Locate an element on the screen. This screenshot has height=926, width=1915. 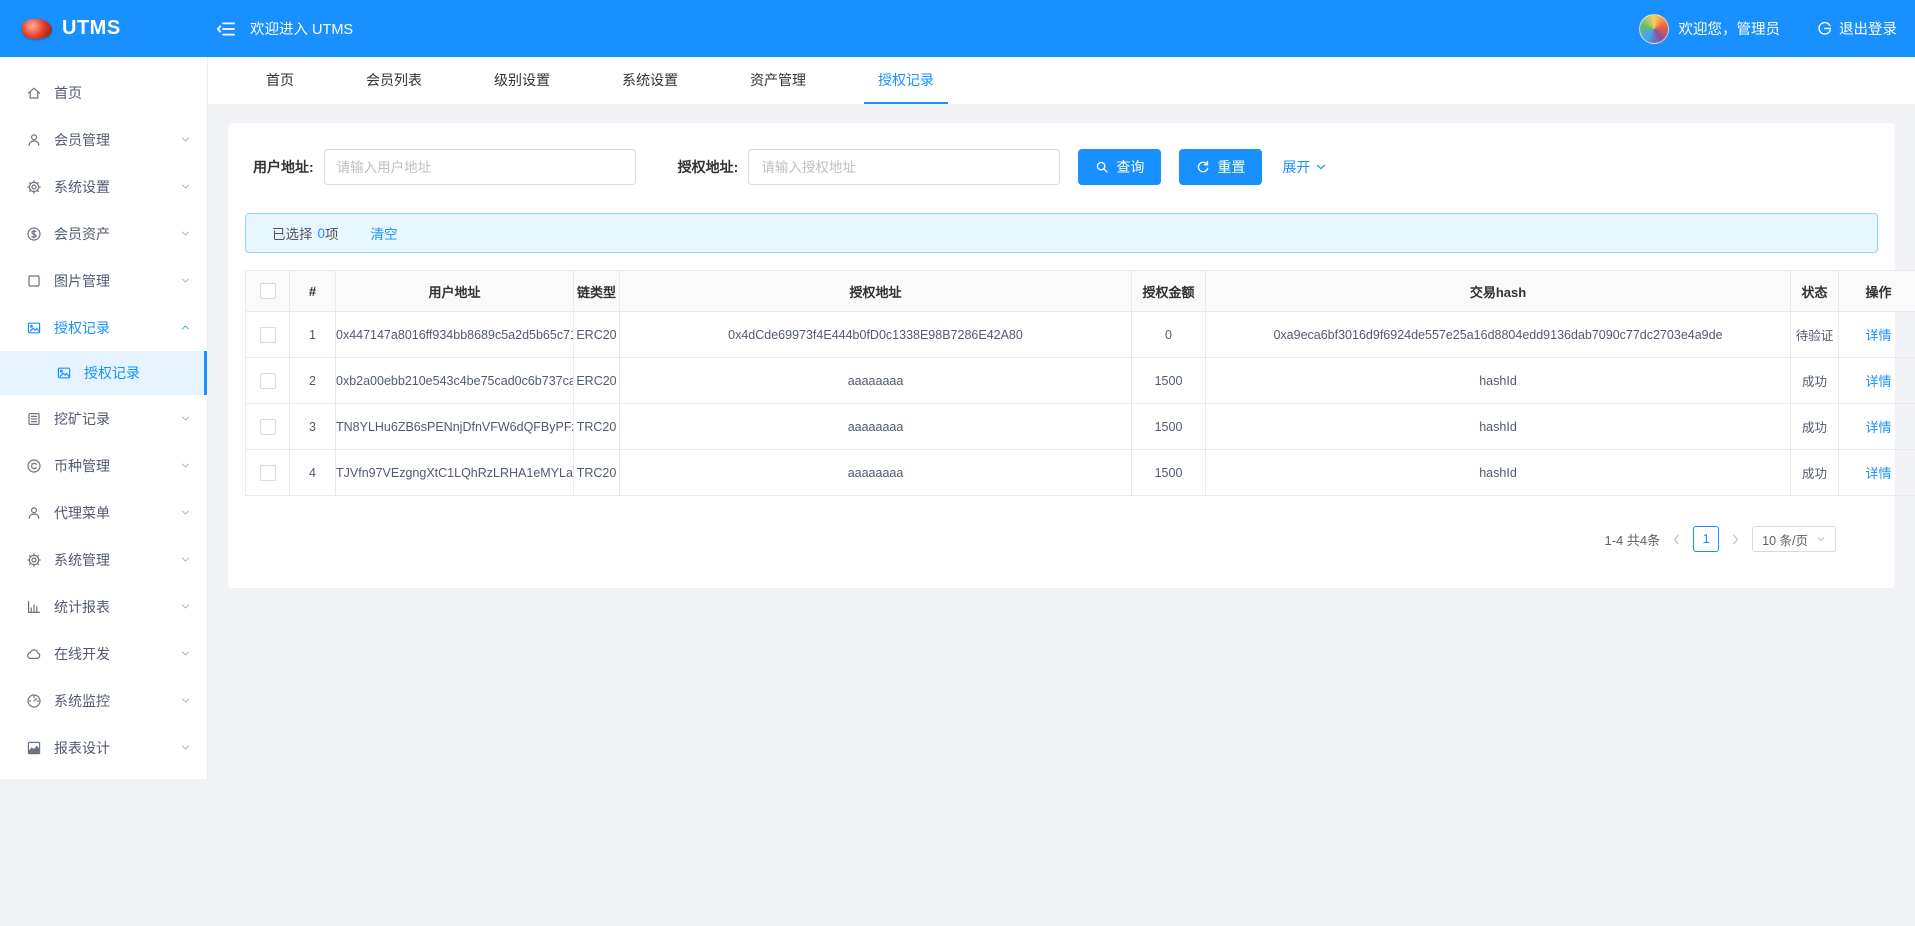
select-all-checkbox is located at coordinates (267, 291).